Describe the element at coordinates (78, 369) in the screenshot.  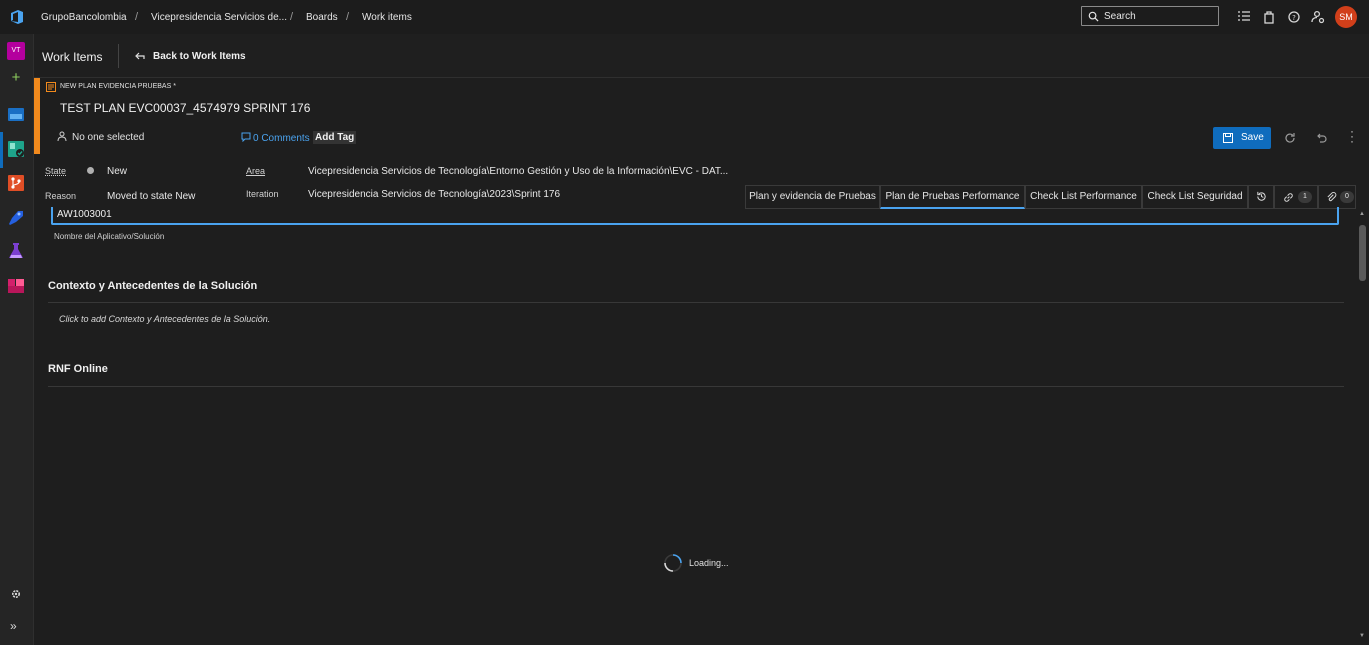
I see `rnf-online-section-title: RNF Online` at that location.